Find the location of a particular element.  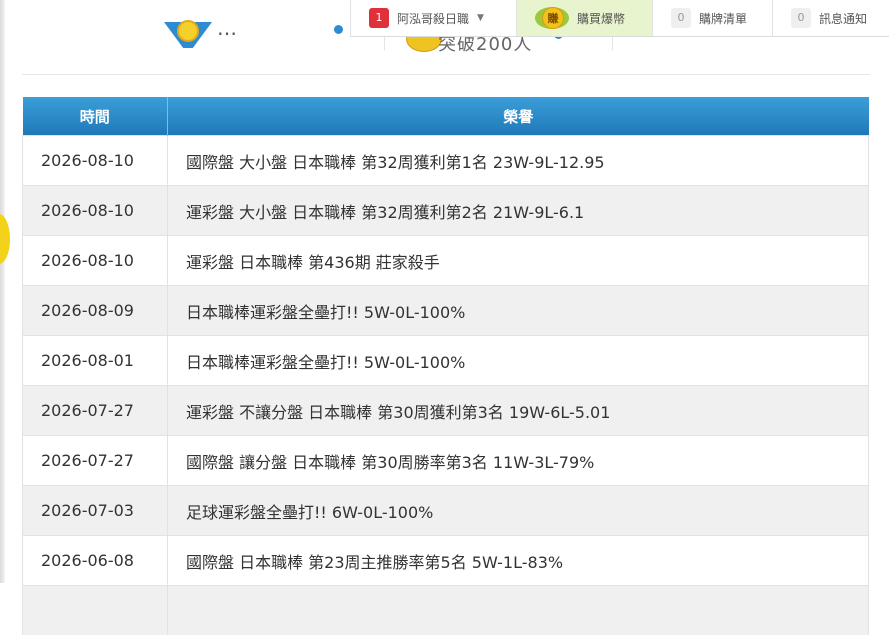

table-row: 2026-08-10 運彩盤 日本職棒 第436期 莊家殺手 is located at coordinates (446, 261).